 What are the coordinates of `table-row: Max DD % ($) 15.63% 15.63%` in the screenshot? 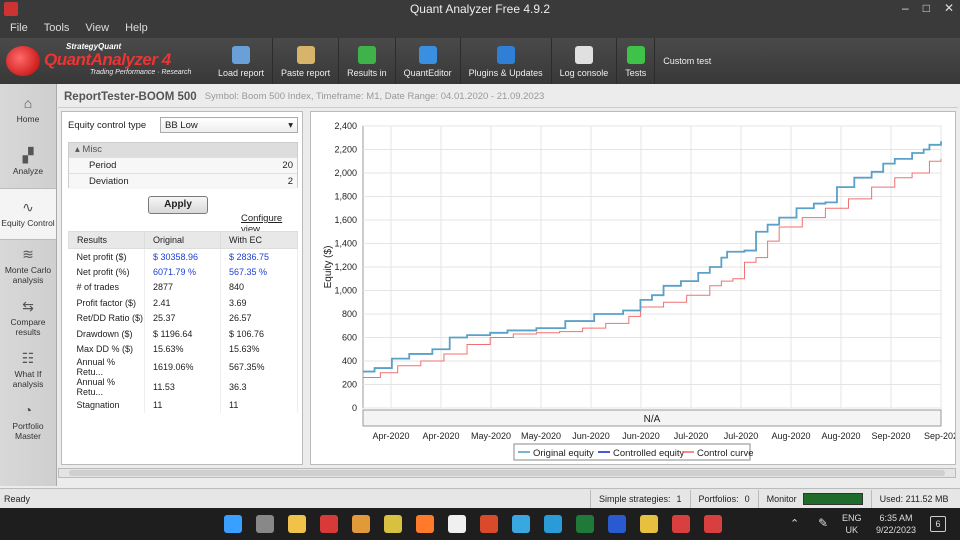 It's located at (183, 349).